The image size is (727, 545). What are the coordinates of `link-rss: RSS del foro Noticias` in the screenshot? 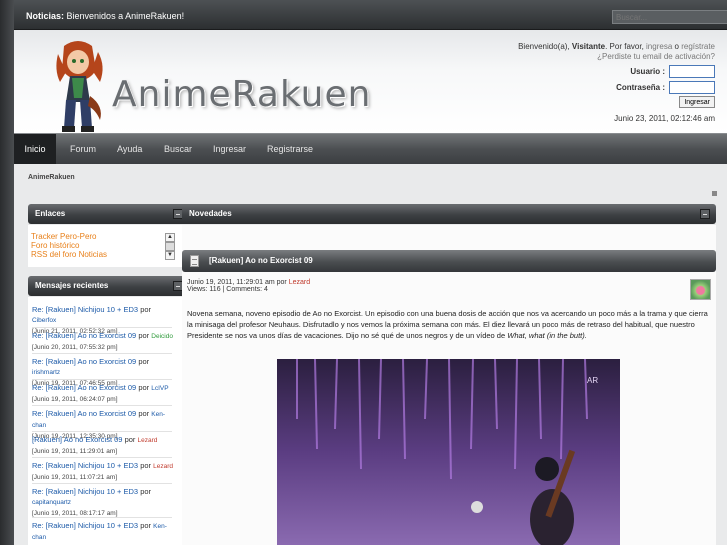 It's located at (69, 254).